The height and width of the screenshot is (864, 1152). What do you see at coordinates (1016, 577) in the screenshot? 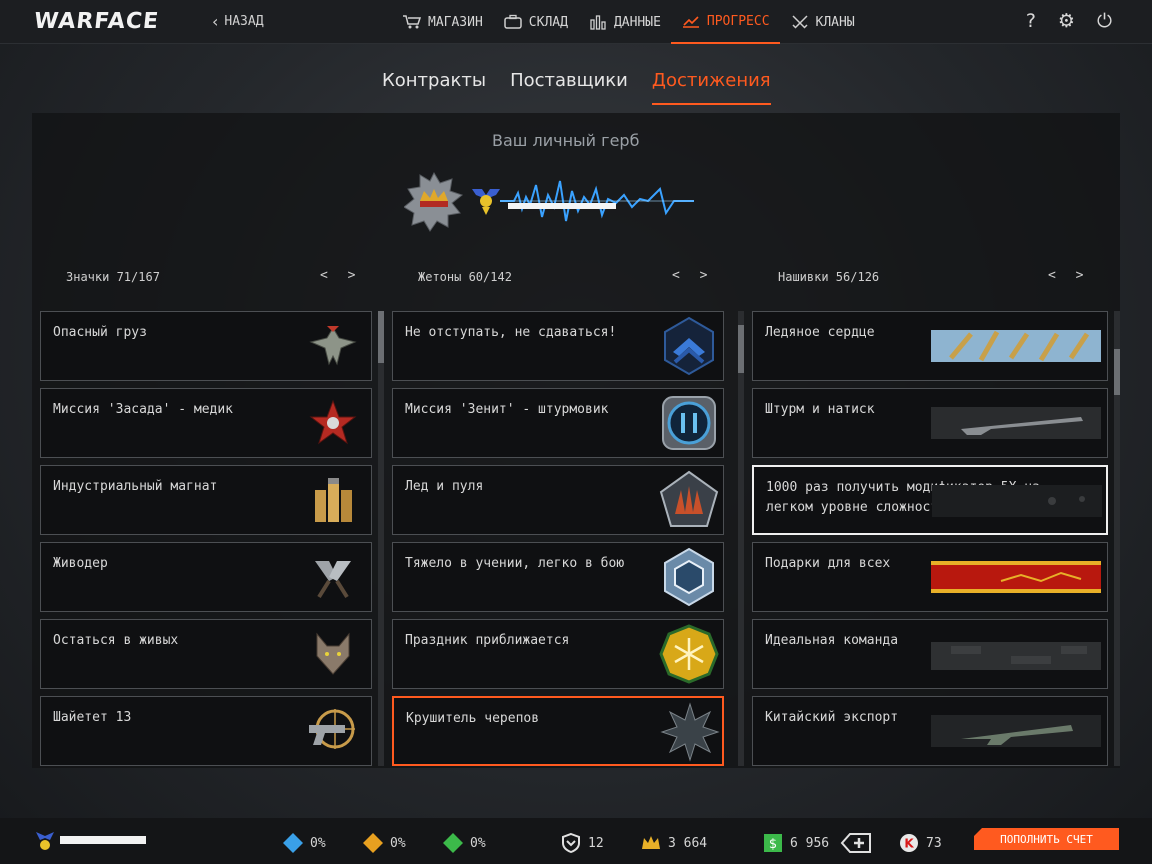
I see `red-gold-stripe-icon` at bounding box center [1016, 577].